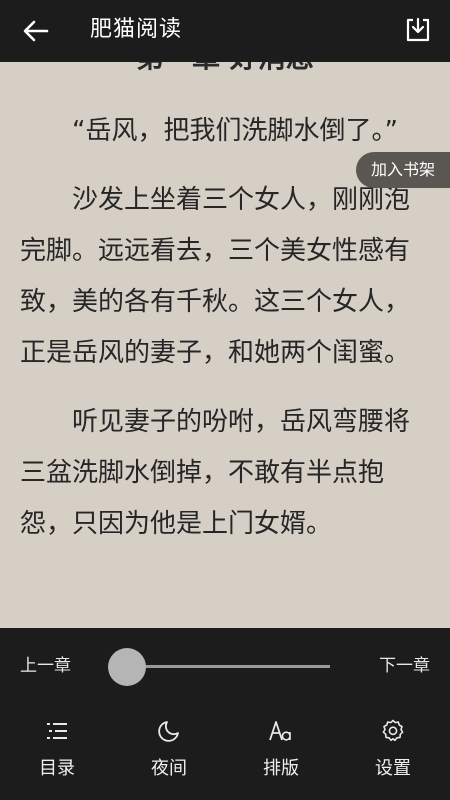 This screenshot has height=800, width=450. Describe the element at coordinates (393, 753) in the screenshot. I see `nav-item-settings: 设置` at that location.